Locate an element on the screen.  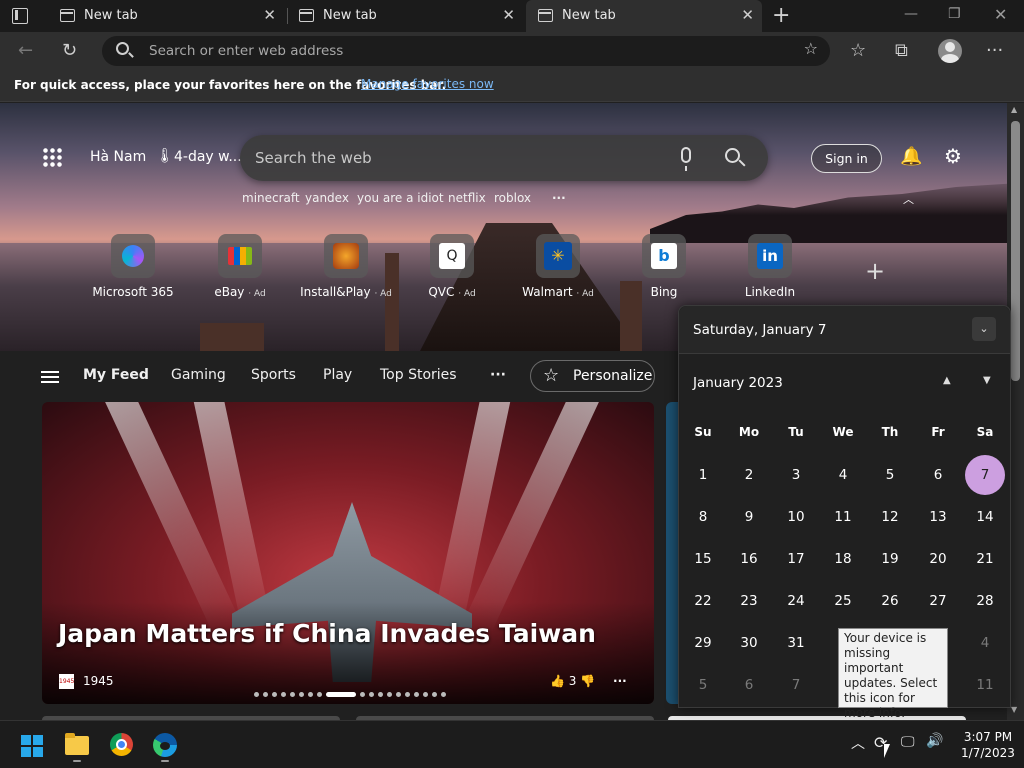
page-settings-gear-icon: ⚙ is located at coordinates (953, 156).